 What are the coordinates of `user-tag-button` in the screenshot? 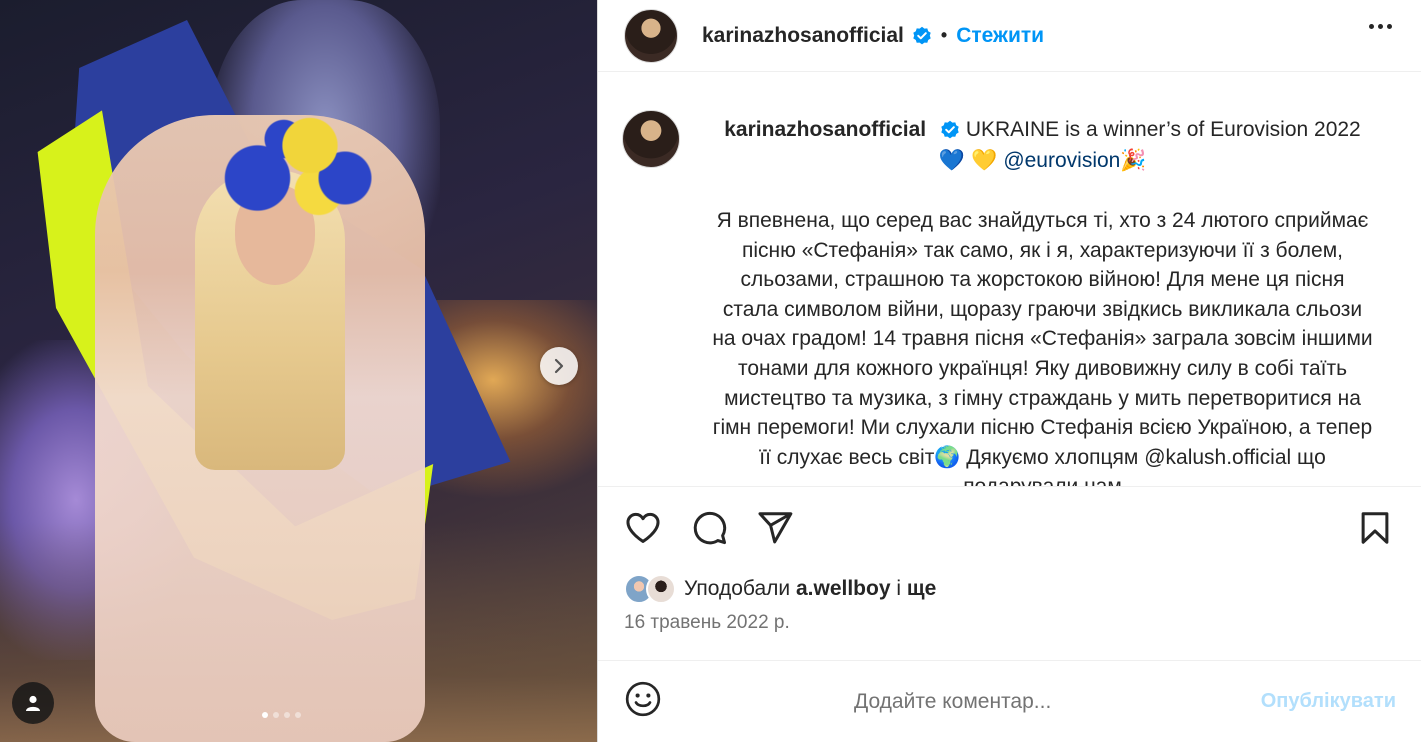 It's located at (33, 703).